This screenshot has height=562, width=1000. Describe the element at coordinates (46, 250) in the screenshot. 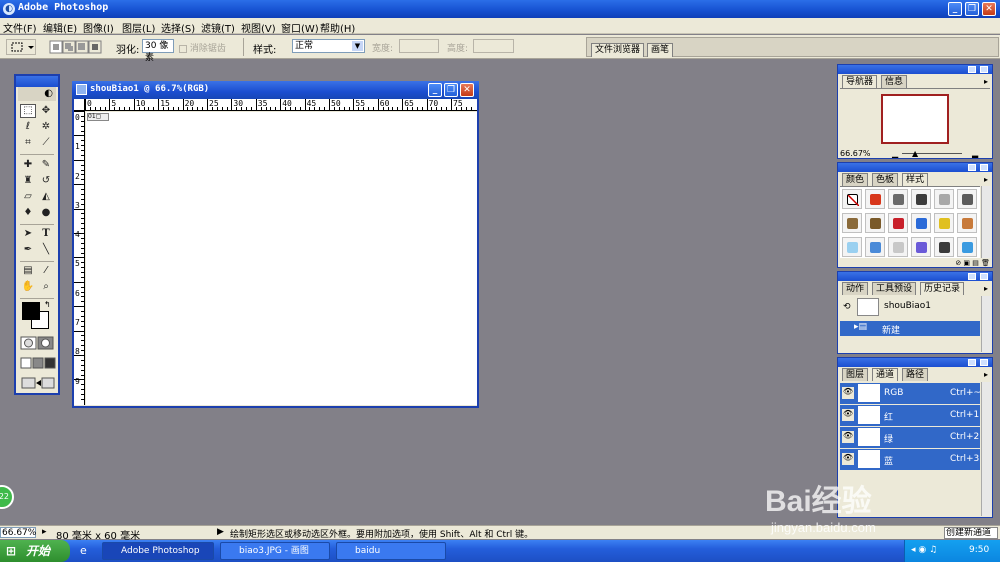

I see `line-tool-icon: ╲` at that location.